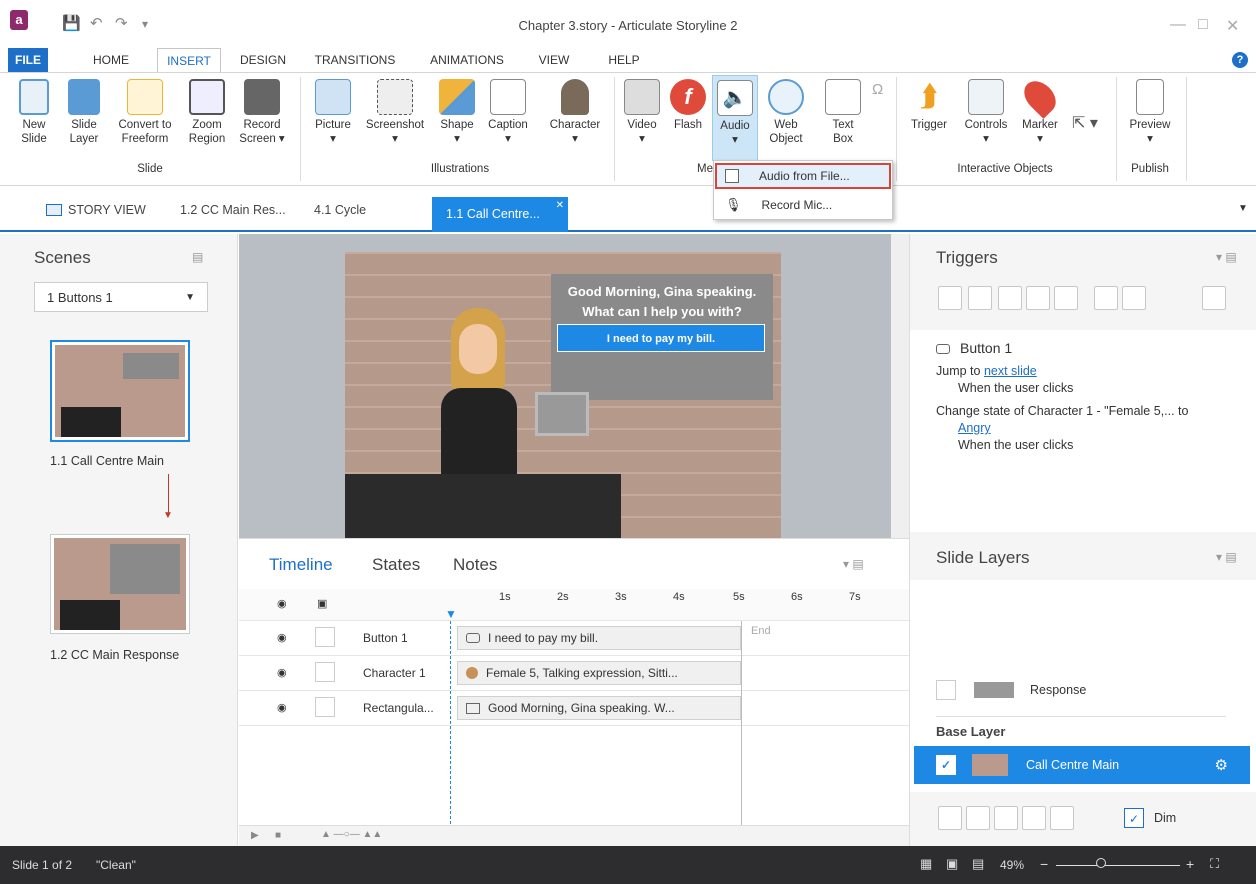 Image resolution: width=1256 pixels, height=884 pixels. I want to click on pay-bill-button: I need to pay my bill., so click(661, 338).